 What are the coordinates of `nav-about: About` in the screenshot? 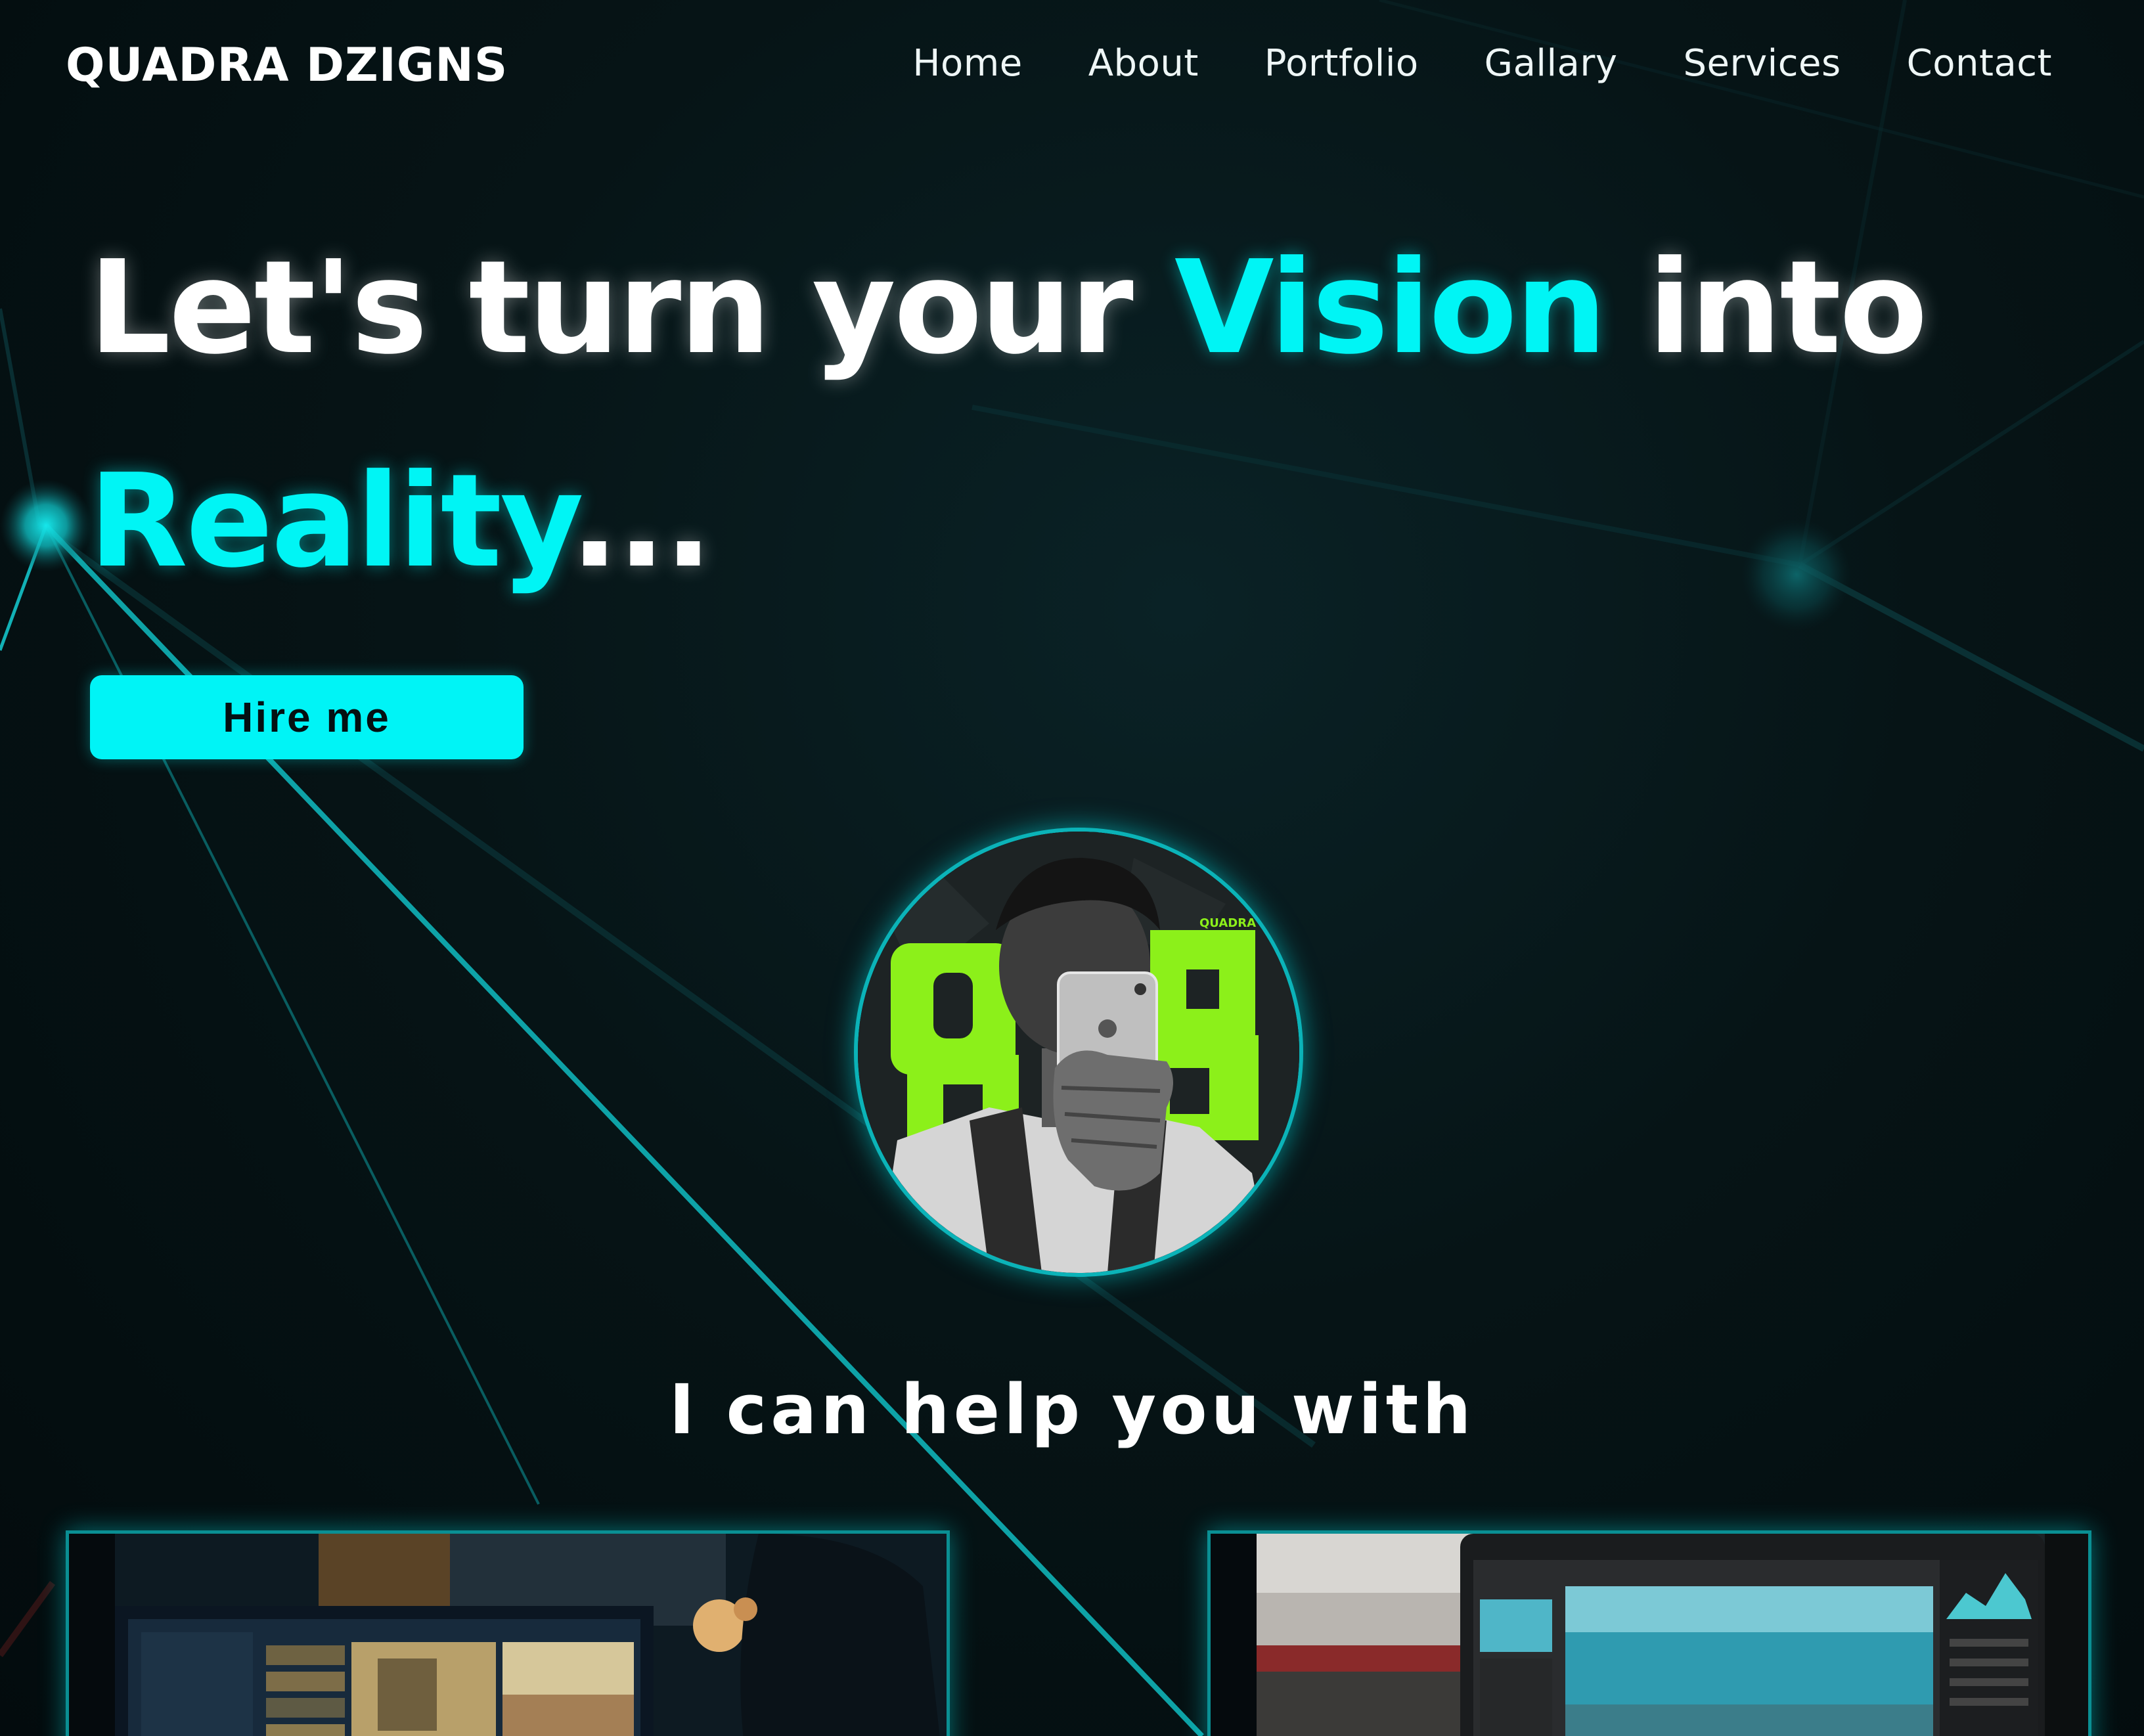 It's located at (1143, 63).